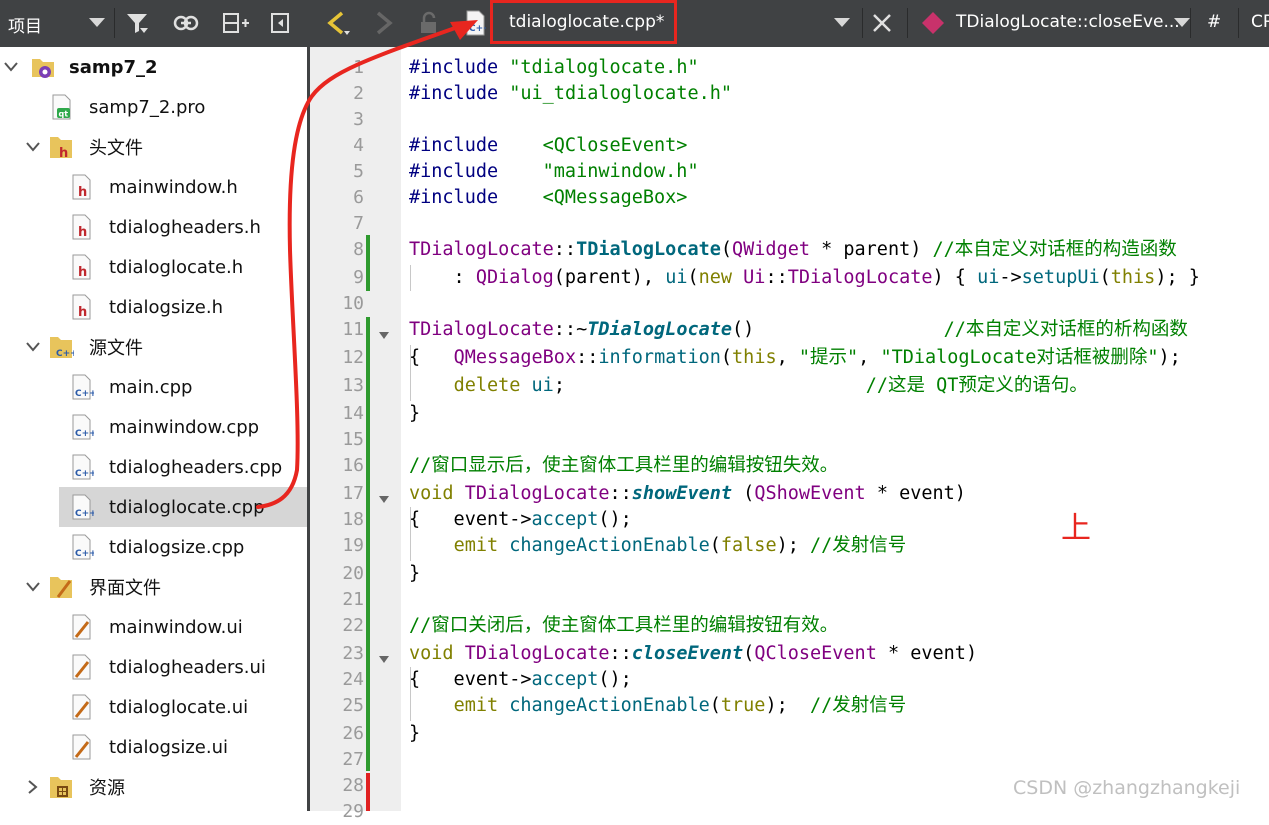 The width and height of the screenshot is (1269, 825). What do you see at coordinates (153, 347) in the screenshot?
I see `tree-item: C++ 源文件` at bounding box center [153, 347].